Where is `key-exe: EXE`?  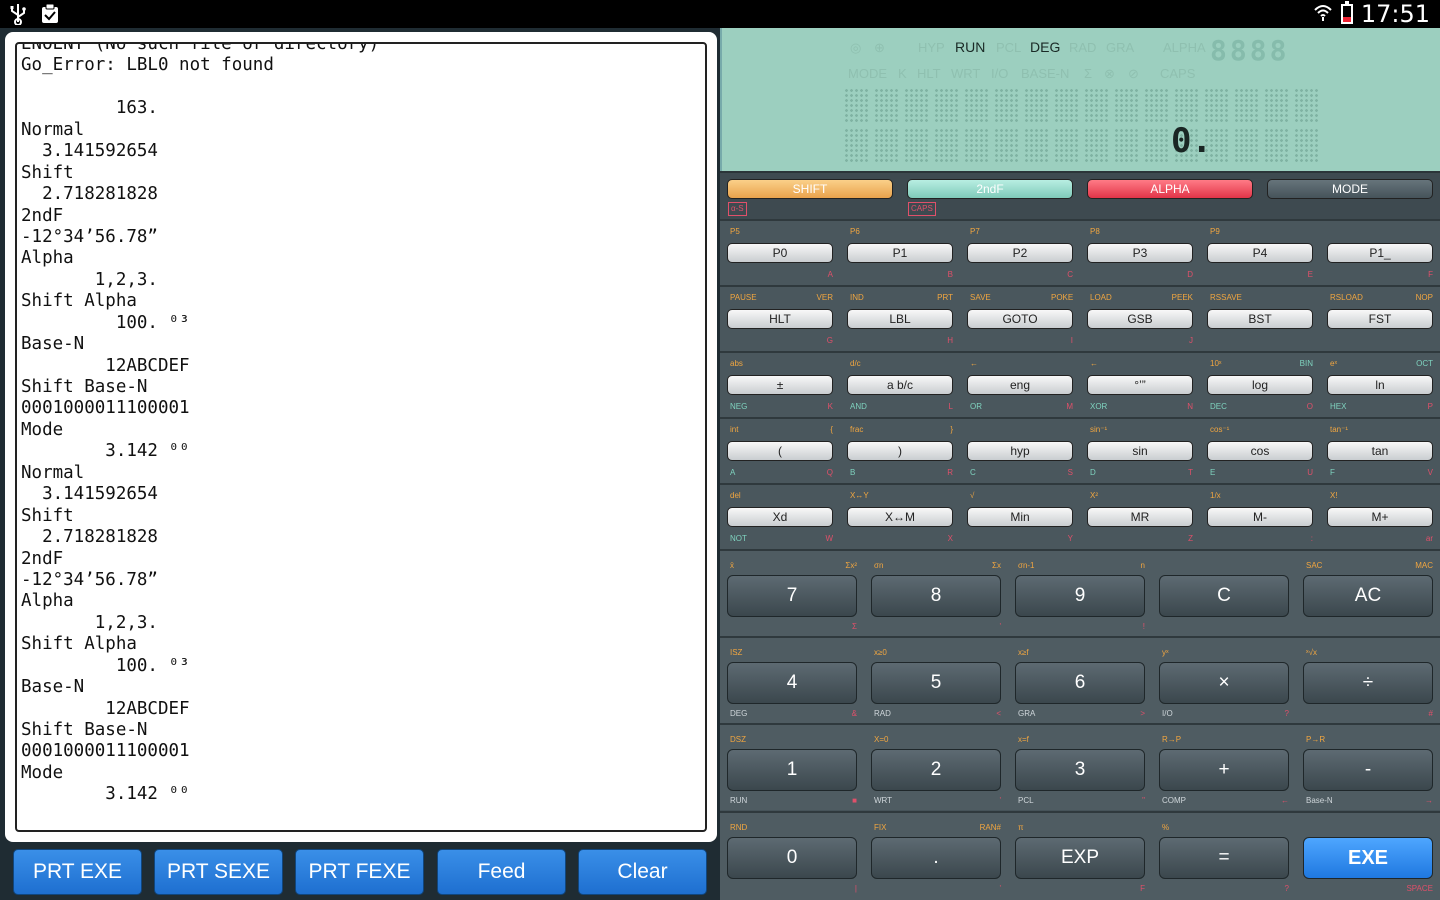
key-exe: EXE is located at coordinates (1368, 858).